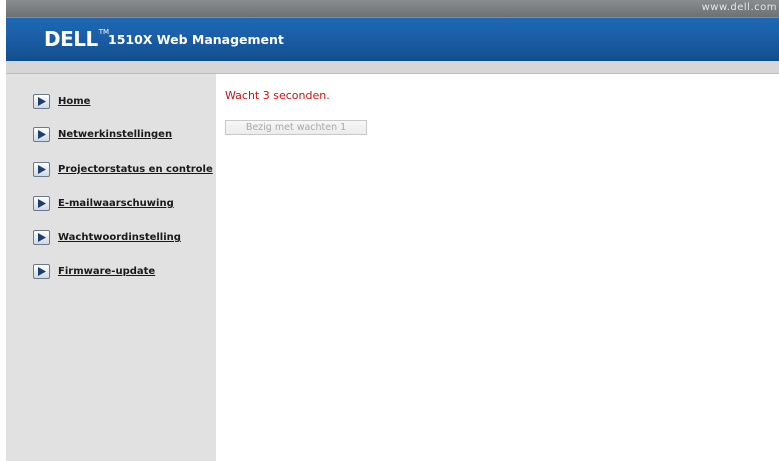 Image resolution: width=779 pixels, height=461 pixels. What do you see at coordinates (135, 169) in the screenshot?
I see `sidebar-item-label: Projectorstatus en controle` at bounding box center [135, 169].